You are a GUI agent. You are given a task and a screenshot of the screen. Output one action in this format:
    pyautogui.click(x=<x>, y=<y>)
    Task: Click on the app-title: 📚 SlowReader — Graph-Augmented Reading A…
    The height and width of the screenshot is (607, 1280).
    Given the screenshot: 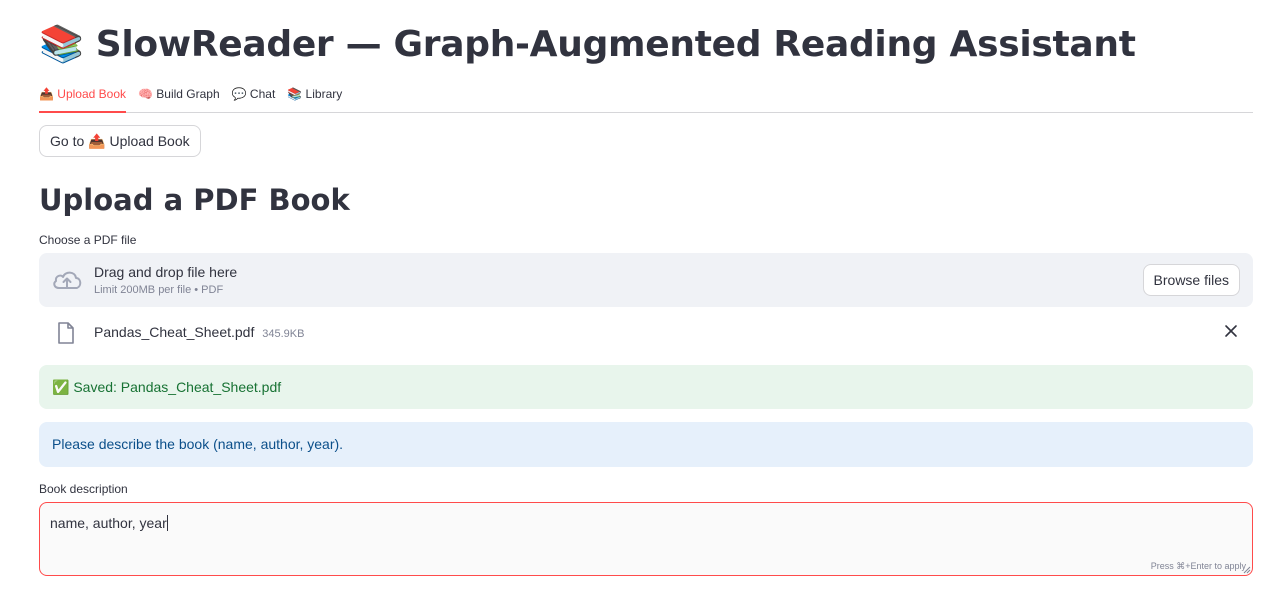 What is the action you would take?
    pyautogui.click(x=587, y=44)
    